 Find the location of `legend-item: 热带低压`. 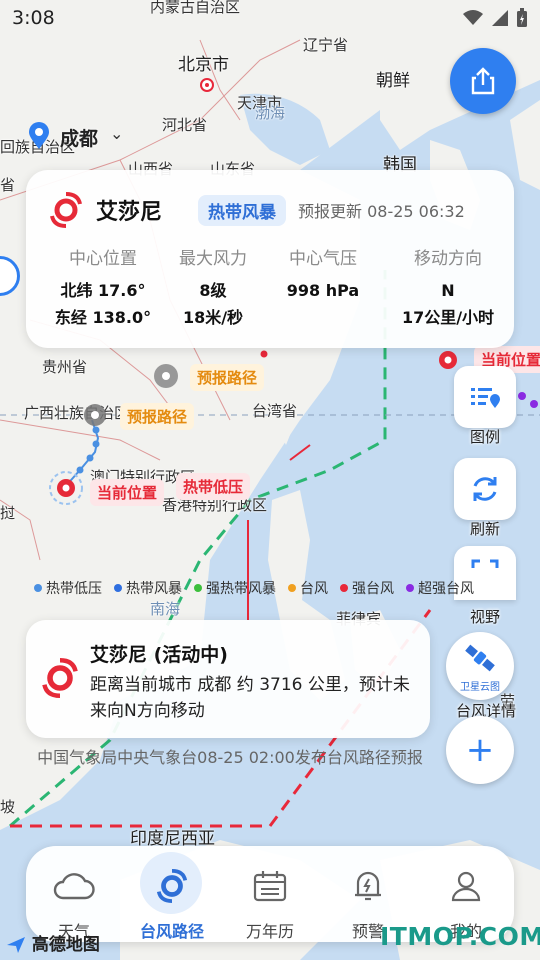

legend-item: 热带低压 is located at coordinates (68, 588).